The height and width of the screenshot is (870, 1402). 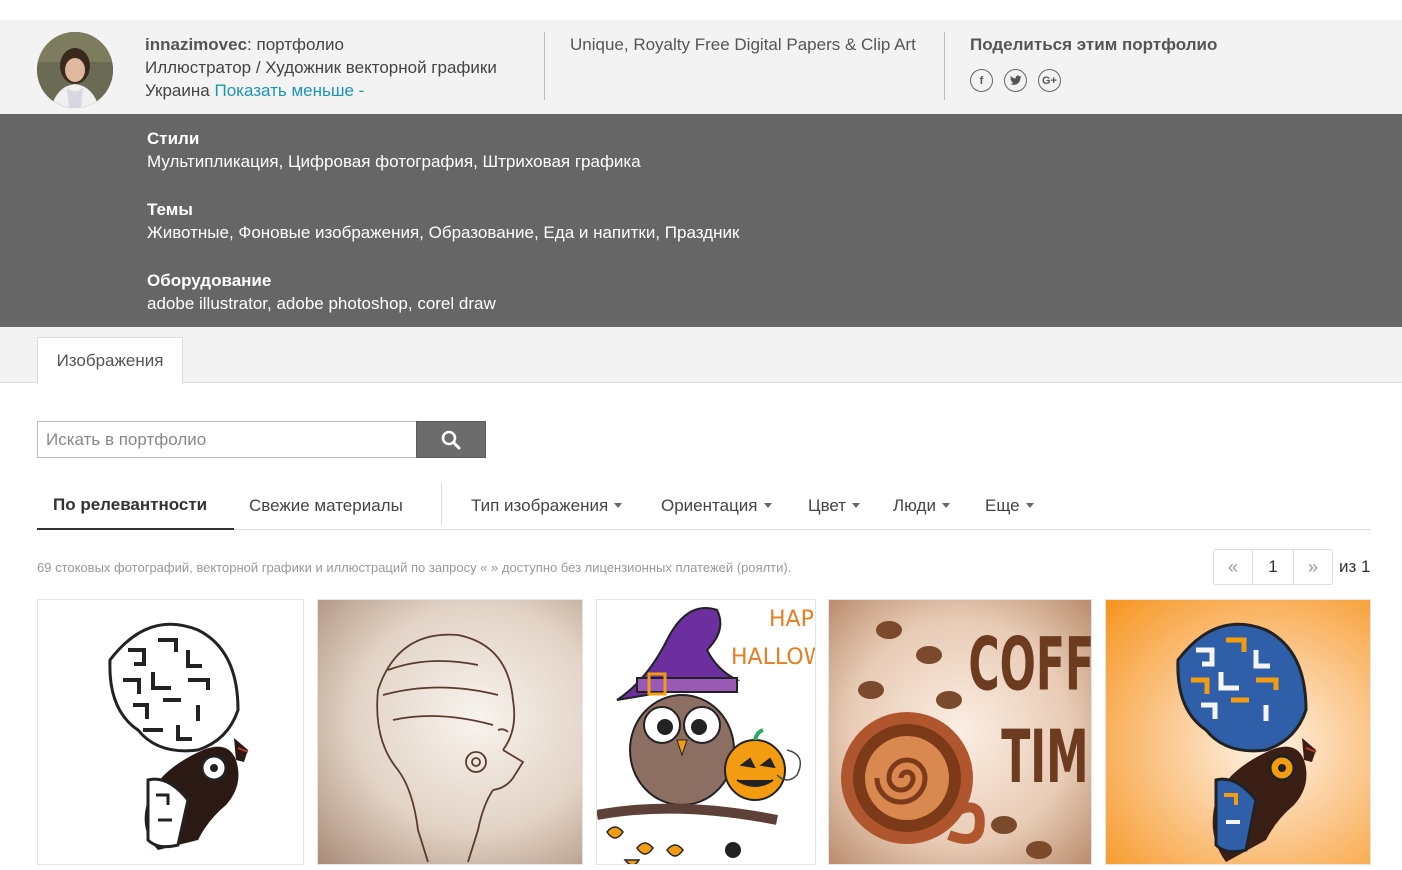 I want to click on portfolio-label: : портфолио, so click(x=295, y=44).